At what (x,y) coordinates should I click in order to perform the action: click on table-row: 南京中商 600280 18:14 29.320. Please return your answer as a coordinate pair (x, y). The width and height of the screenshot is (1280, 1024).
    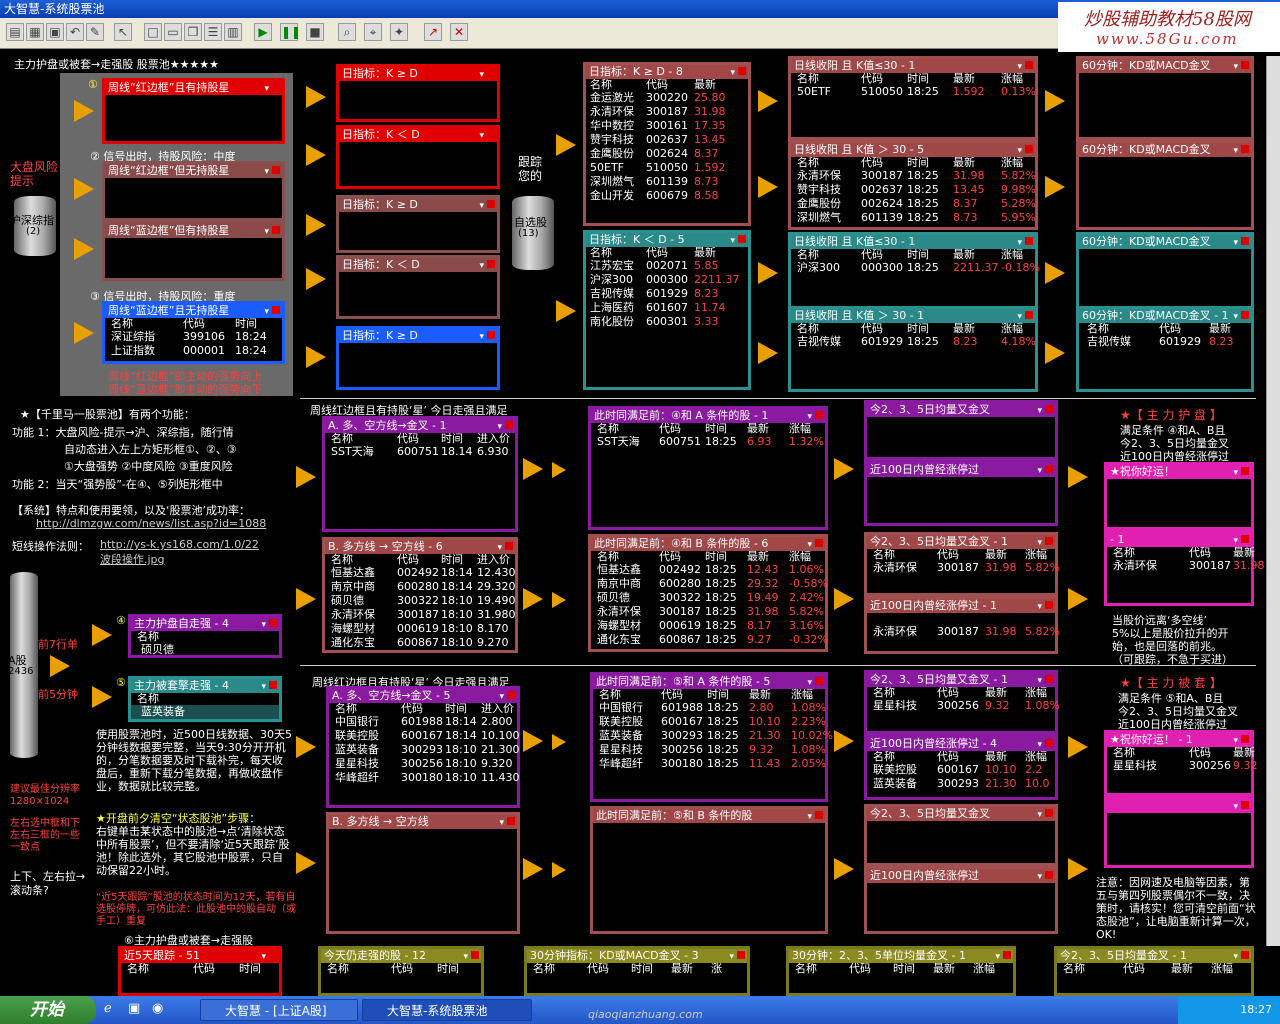
    Looking at the image, I should click on (420, 587).